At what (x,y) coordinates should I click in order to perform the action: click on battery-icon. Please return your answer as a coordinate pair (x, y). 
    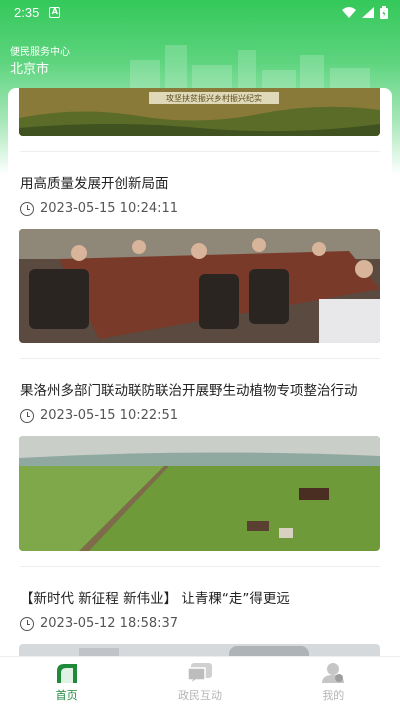
    Looking at the image, I should click on (384, 12).